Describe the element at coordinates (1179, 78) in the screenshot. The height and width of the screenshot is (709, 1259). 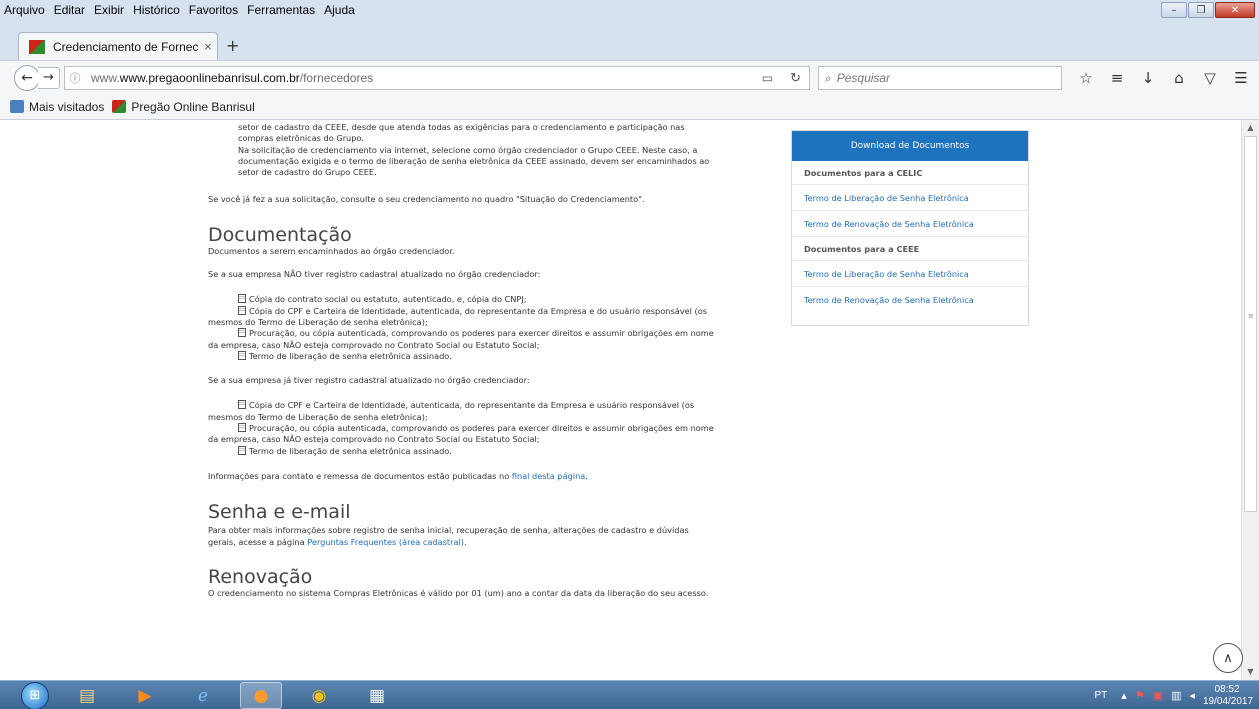
I see `home-icon: ⌂` at that location.